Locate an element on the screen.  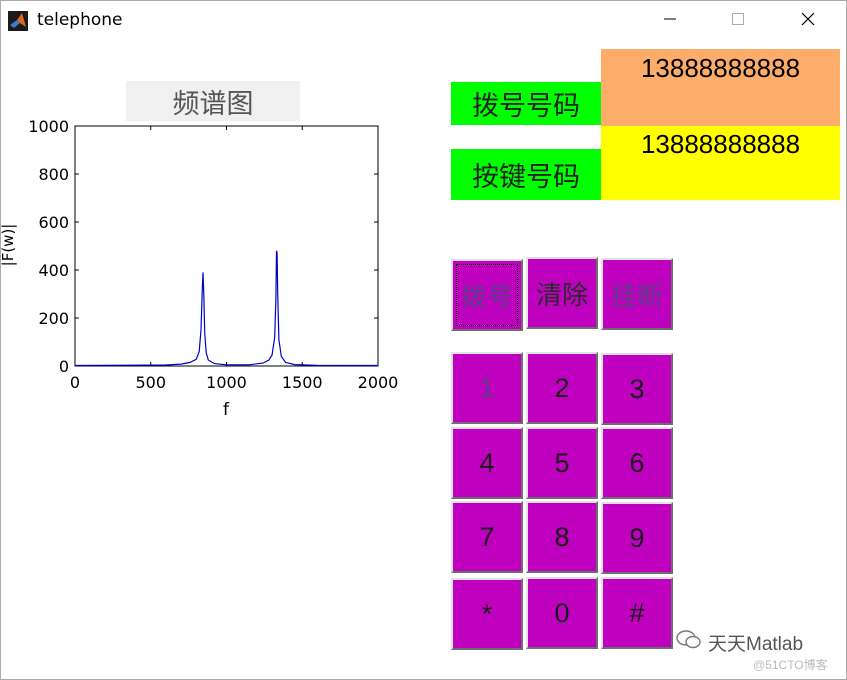
y-tick-label: 800 is located at coordinates (53, 174).